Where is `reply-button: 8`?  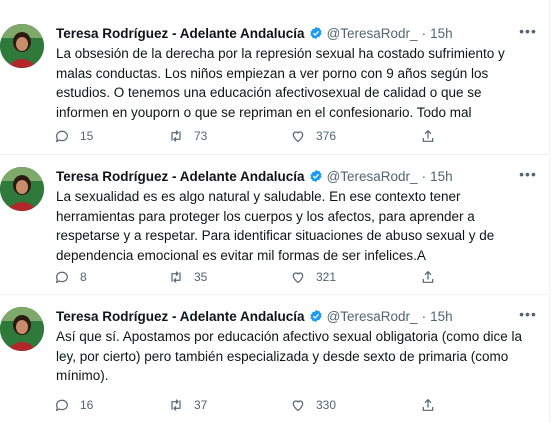 reply-button: 8 is located at coordinates (70, 277).